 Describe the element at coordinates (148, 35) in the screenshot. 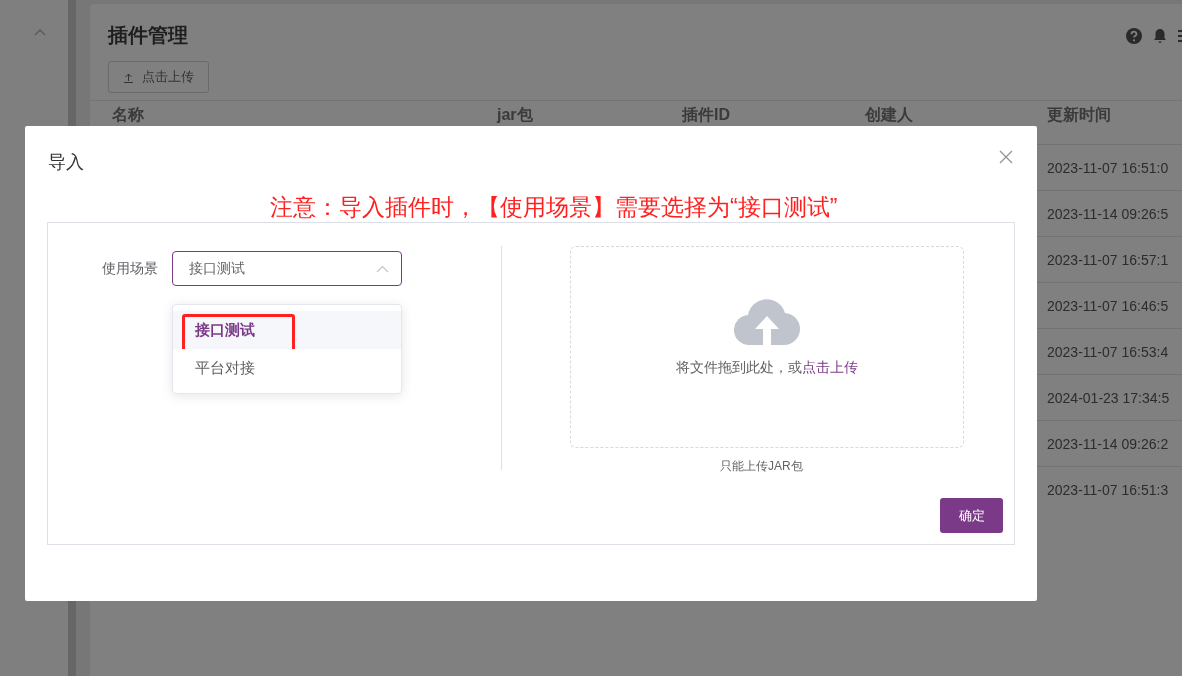

I see `page-title: 插件管理` at that location.